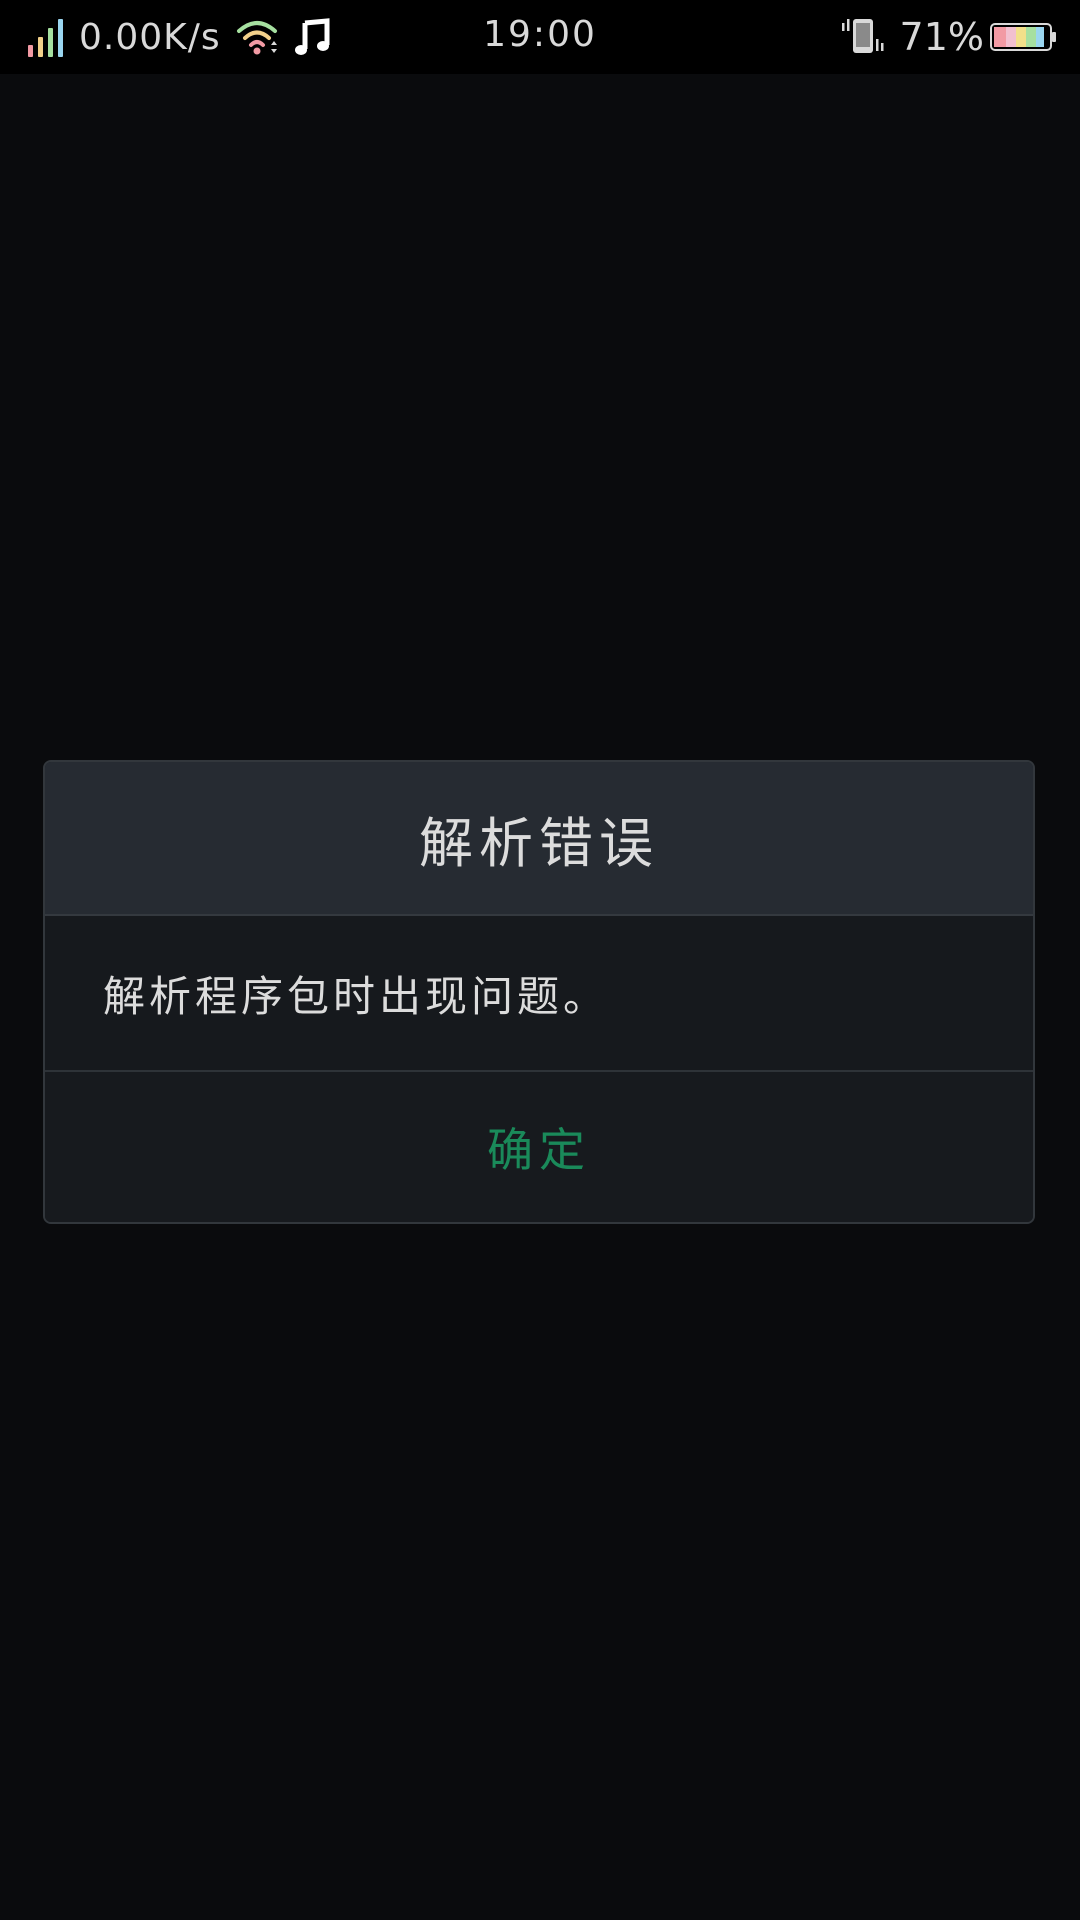 This screenshot has height=1920, width=1080. What do you see at coordinates (540, 37) in the screenshot?
I see `status-bar: 0.00K/s 19:00 71%` at bounding box center [540, 37].